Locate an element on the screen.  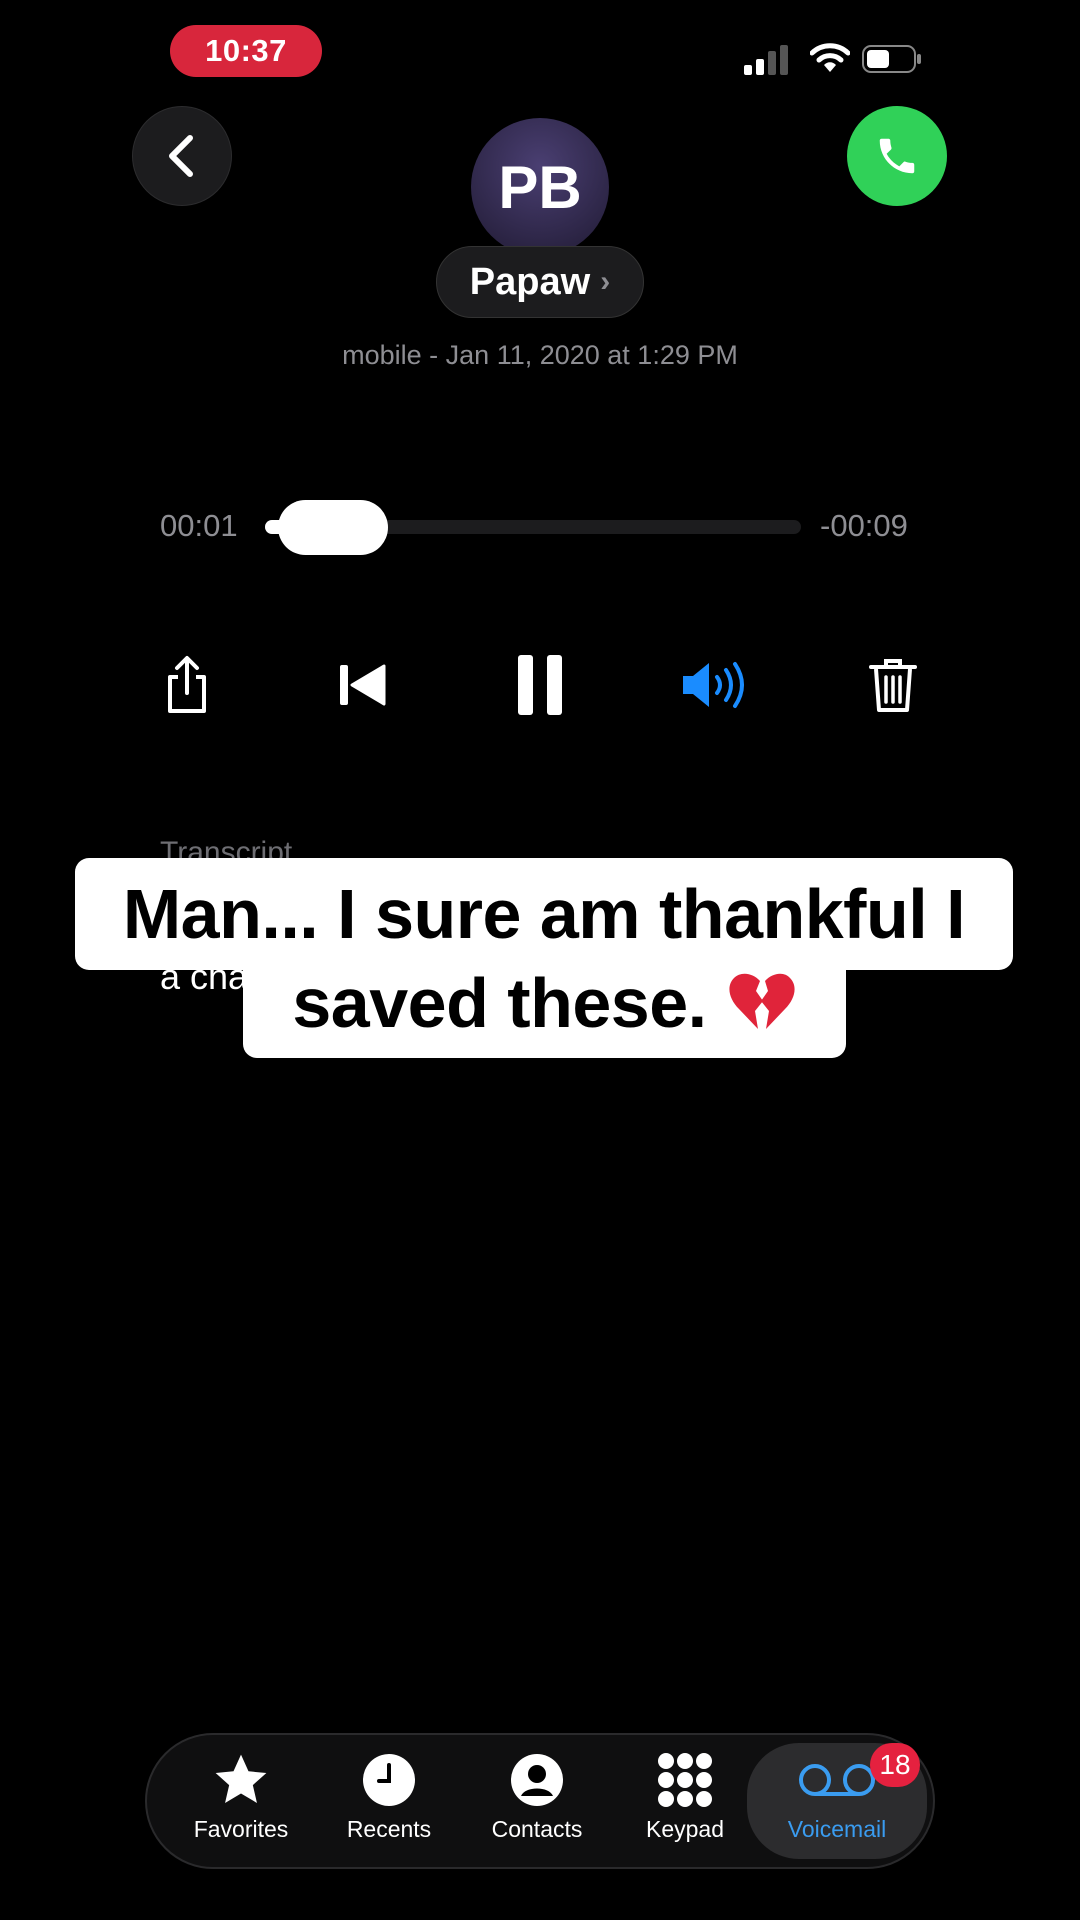
status-time: 10:37 is located at coordinates (246, 51).